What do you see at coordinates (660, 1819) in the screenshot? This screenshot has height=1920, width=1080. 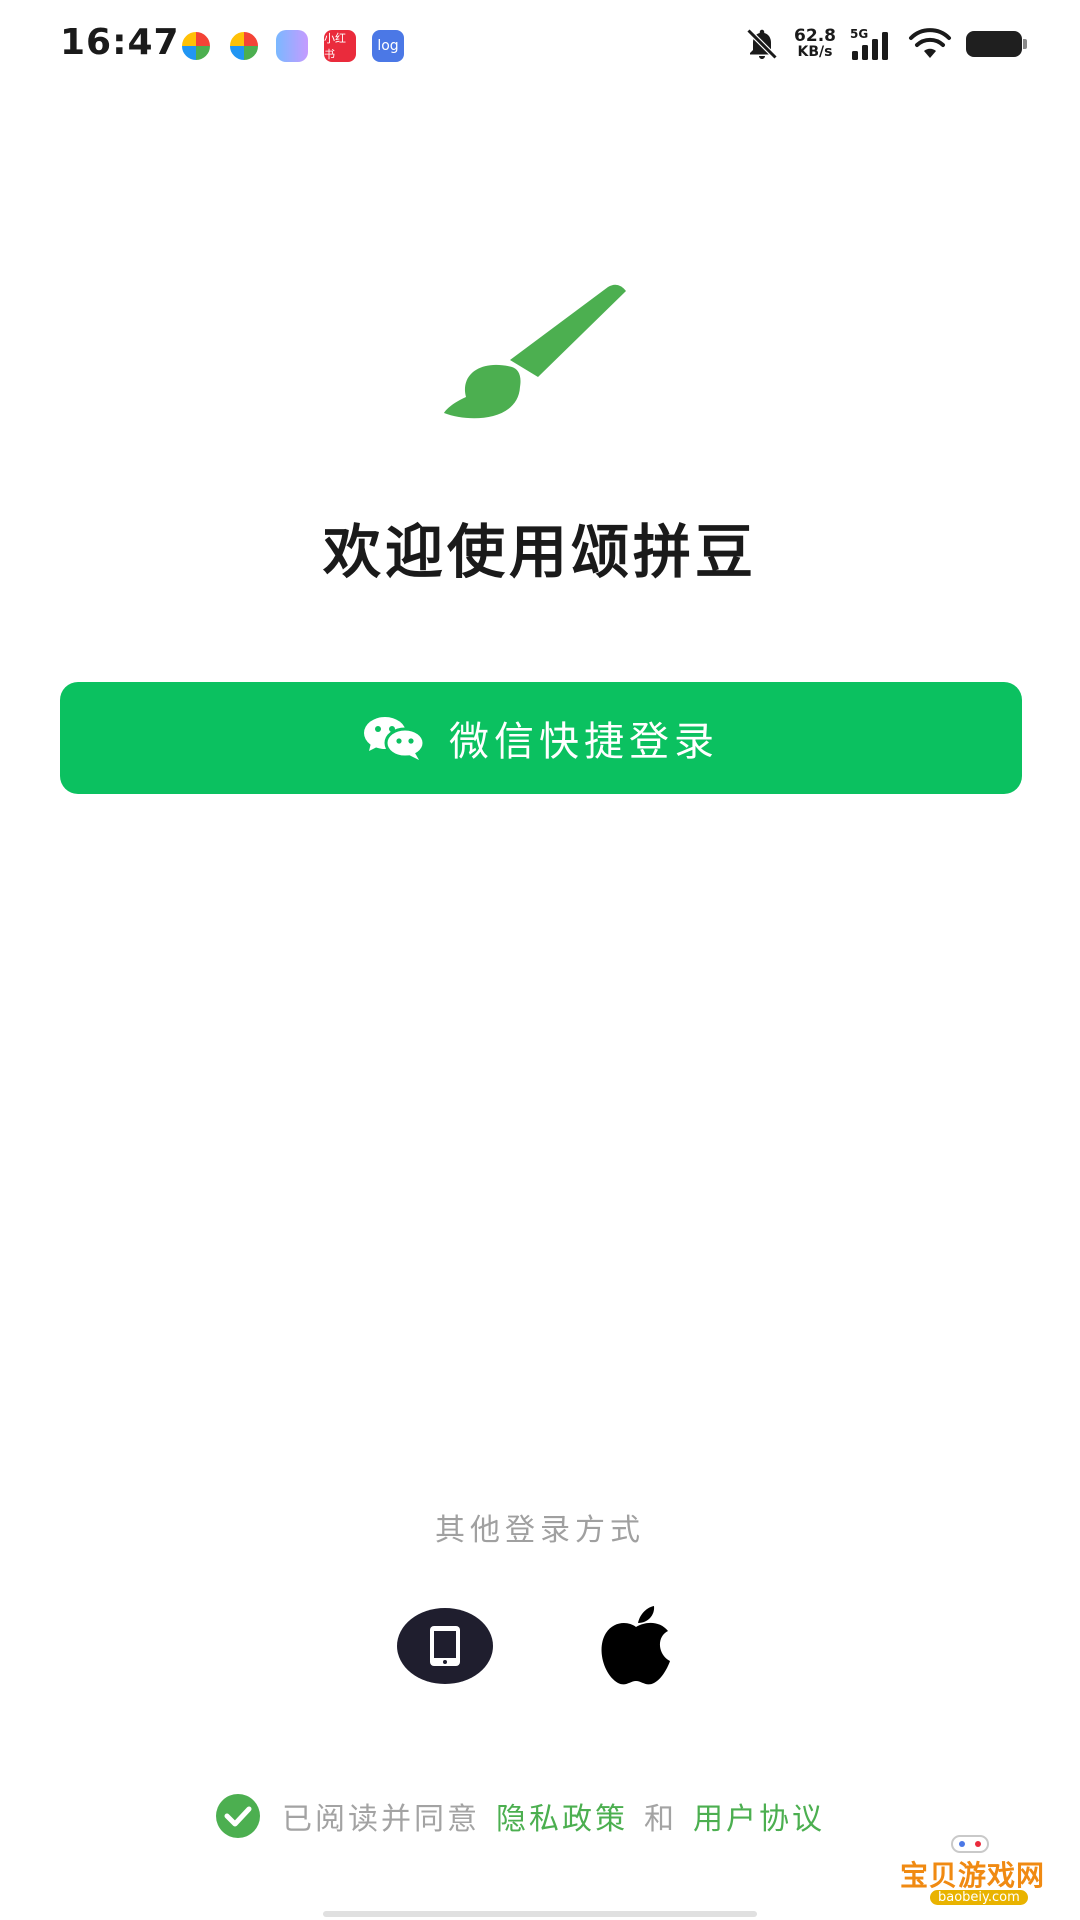 I see `agreement-connector: 和` at bounding box center [660, 1819].